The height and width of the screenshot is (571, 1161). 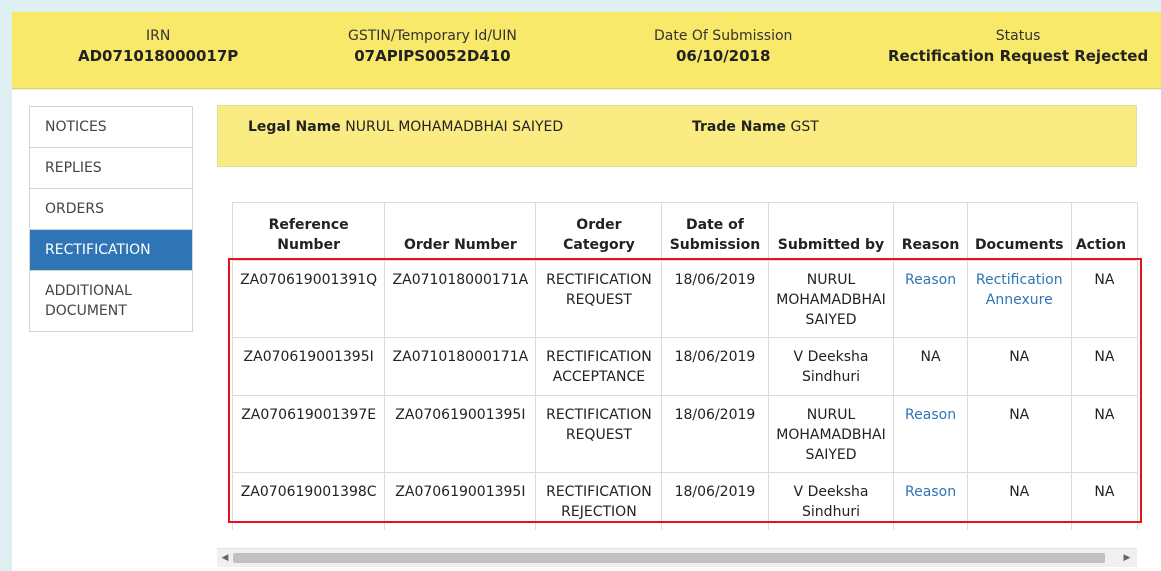 What do you see at coordinates (1127, 558) in the screenshot?
I see `scroll-right-arrow-icon: ▶` at bounding box center [1127, 558].